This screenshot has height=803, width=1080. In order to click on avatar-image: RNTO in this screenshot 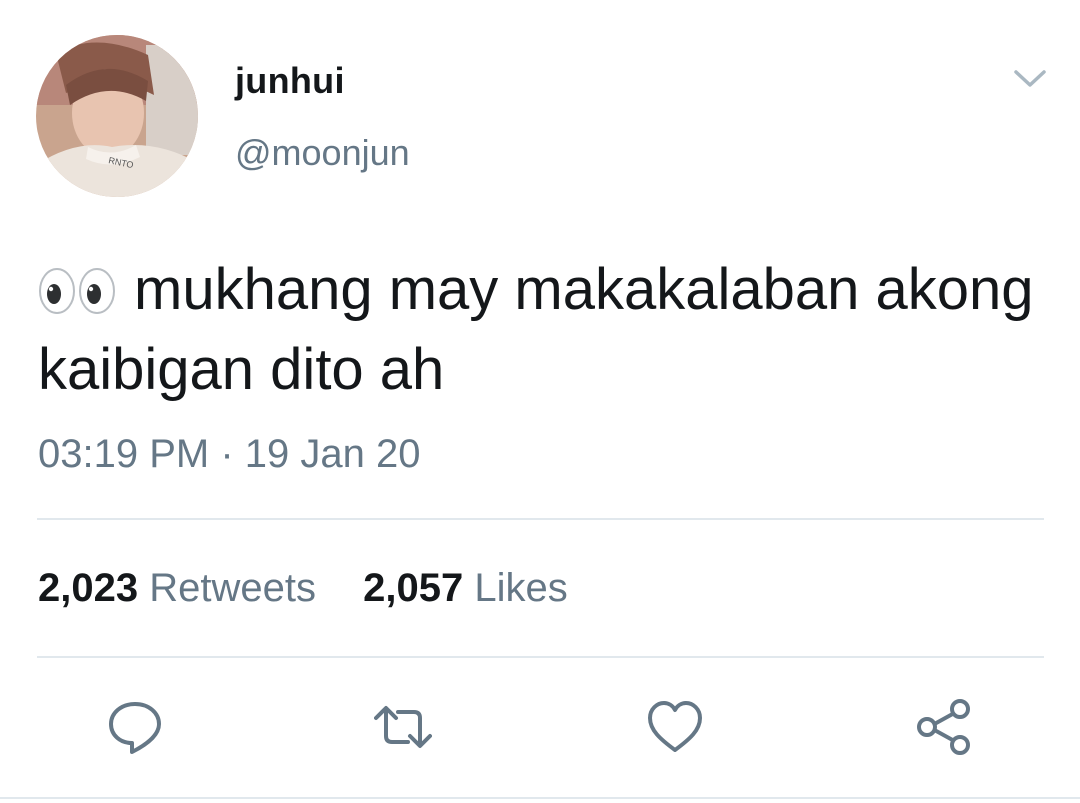, I will do `click(117, 116)`.